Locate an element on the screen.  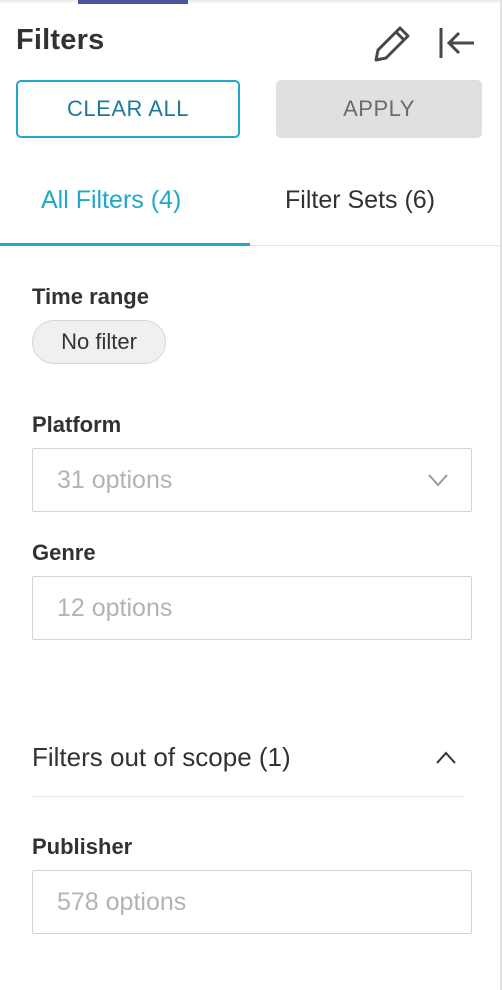
out-of-scope-toggle: Filters out of scope (1) is located at coordinates (161, 757).